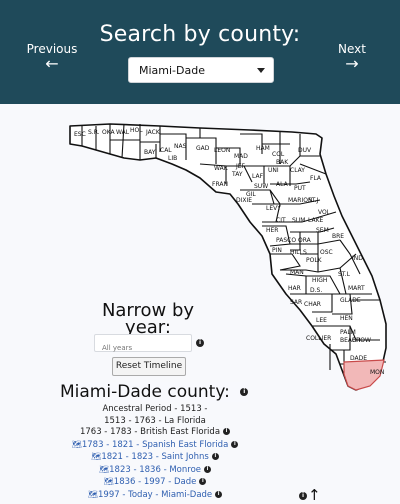  What do you see at coordinates (261, 186) in the screenshot?
I see `county-label: SUW` at bounding box center [261, 186].